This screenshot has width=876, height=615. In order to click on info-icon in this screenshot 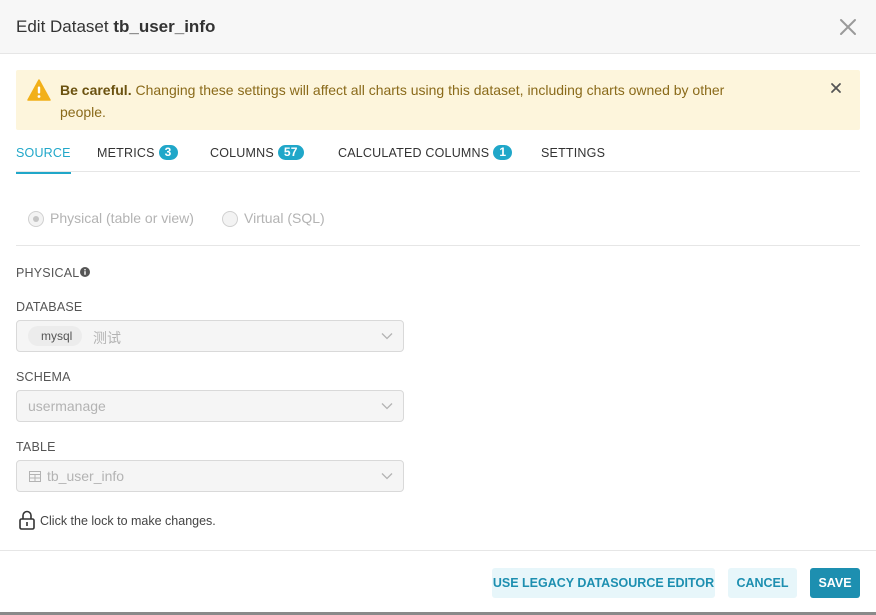, I will do `click(85, 272)`.